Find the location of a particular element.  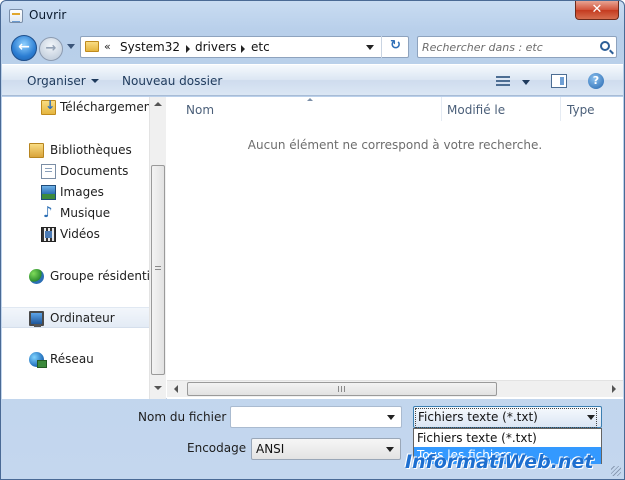

sidebar-item-documents: Documents is located at coordinates (75, 171).